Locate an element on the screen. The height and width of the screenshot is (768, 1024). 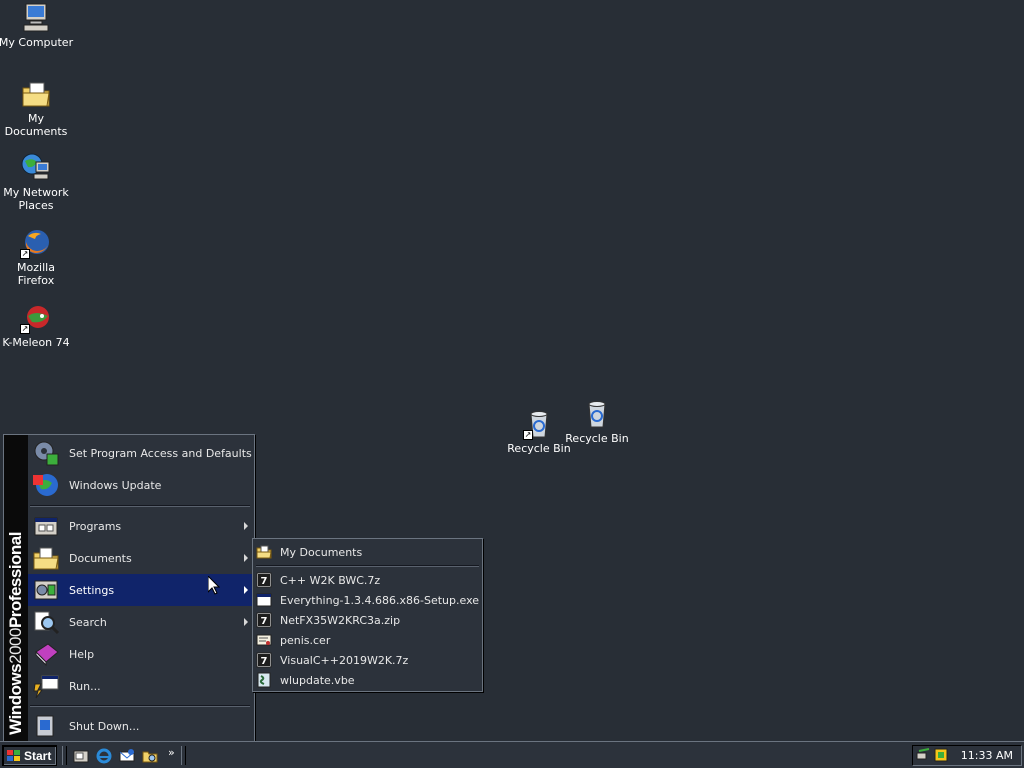
search-icon is located at coordinates (46, 622).